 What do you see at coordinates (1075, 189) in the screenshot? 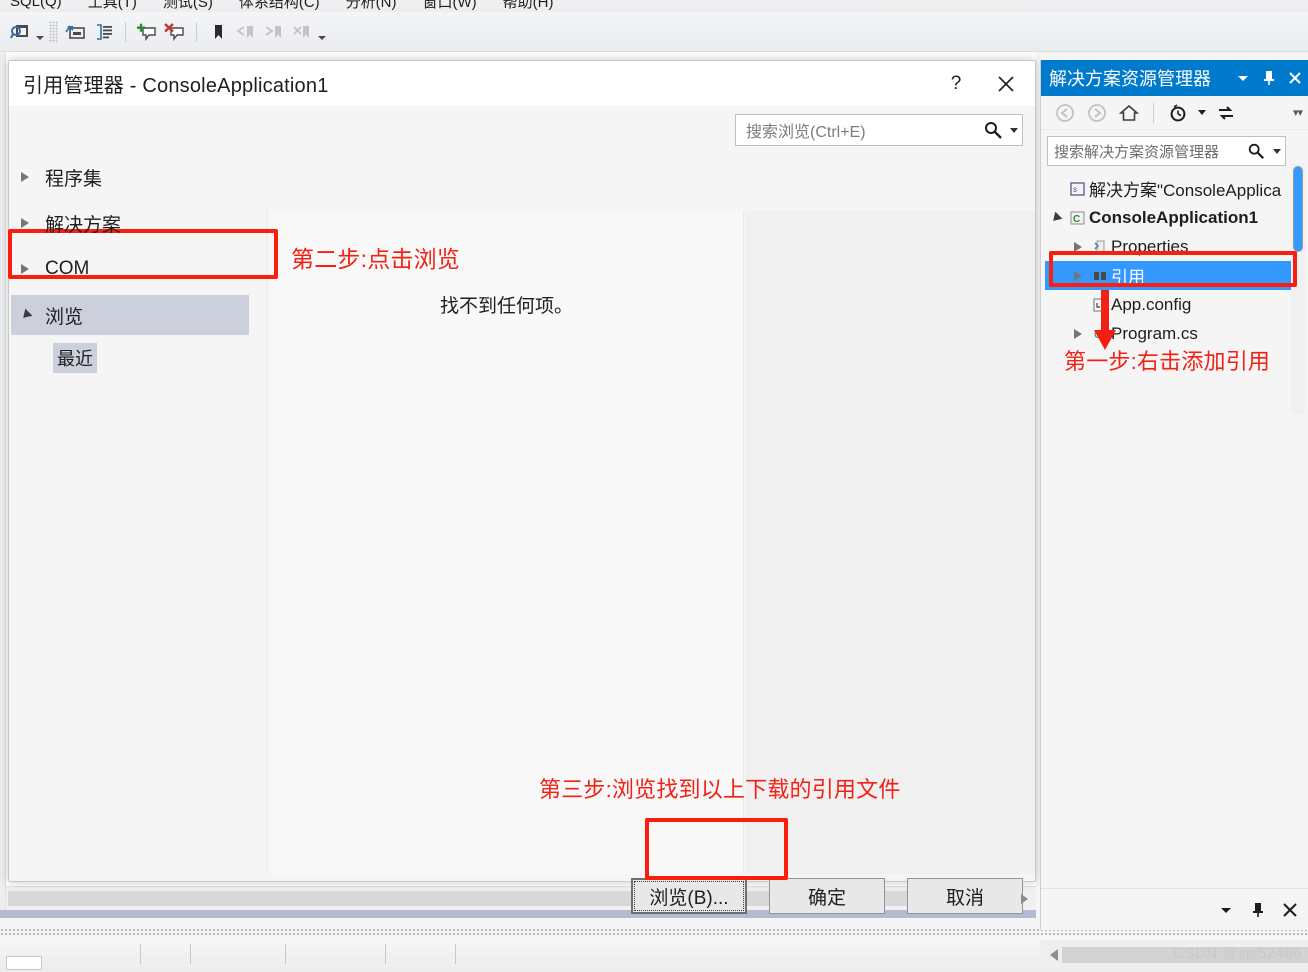
I see `svg-text: s` at bounding box center [1075, 189].